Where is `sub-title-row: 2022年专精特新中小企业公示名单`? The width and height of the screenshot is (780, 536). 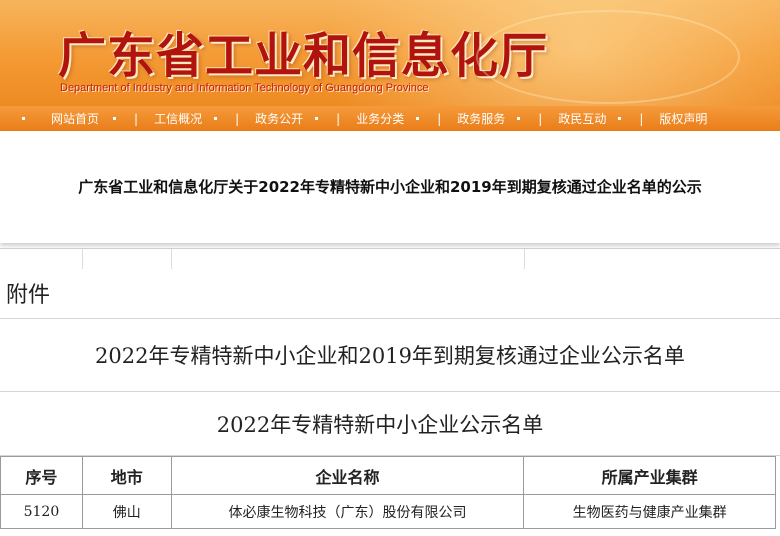
sub-title-row: 2022年专精特新中小企业公示名单 is located at coordinates (390, 424).